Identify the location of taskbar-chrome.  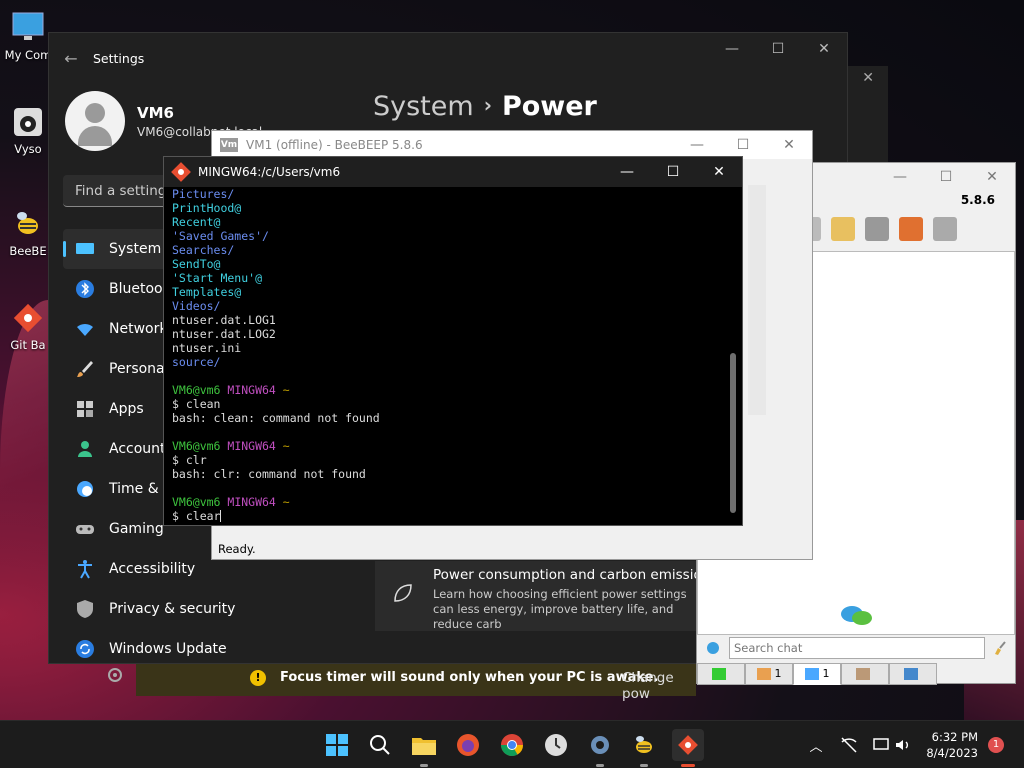
(512, 745).